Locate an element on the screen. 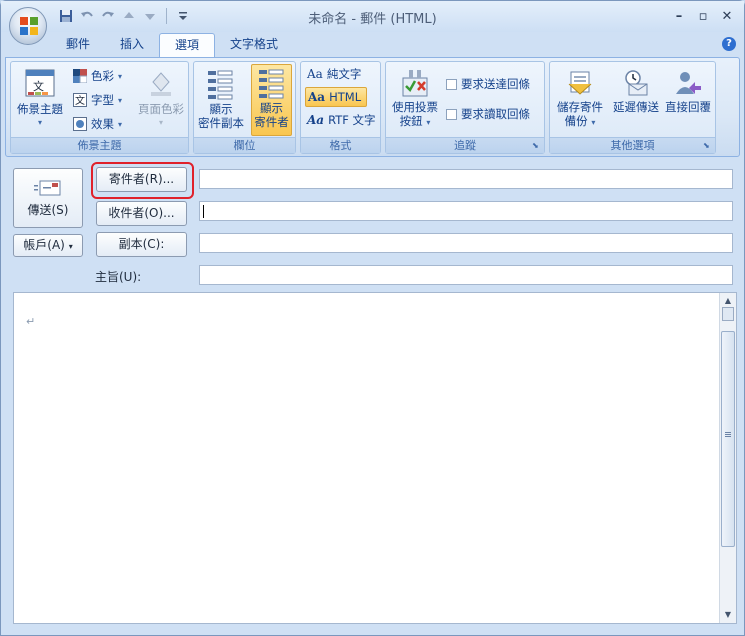 This screenshot has width=745, height=636. html-format-button: Aa HTML is located at coordinates (336, 97).